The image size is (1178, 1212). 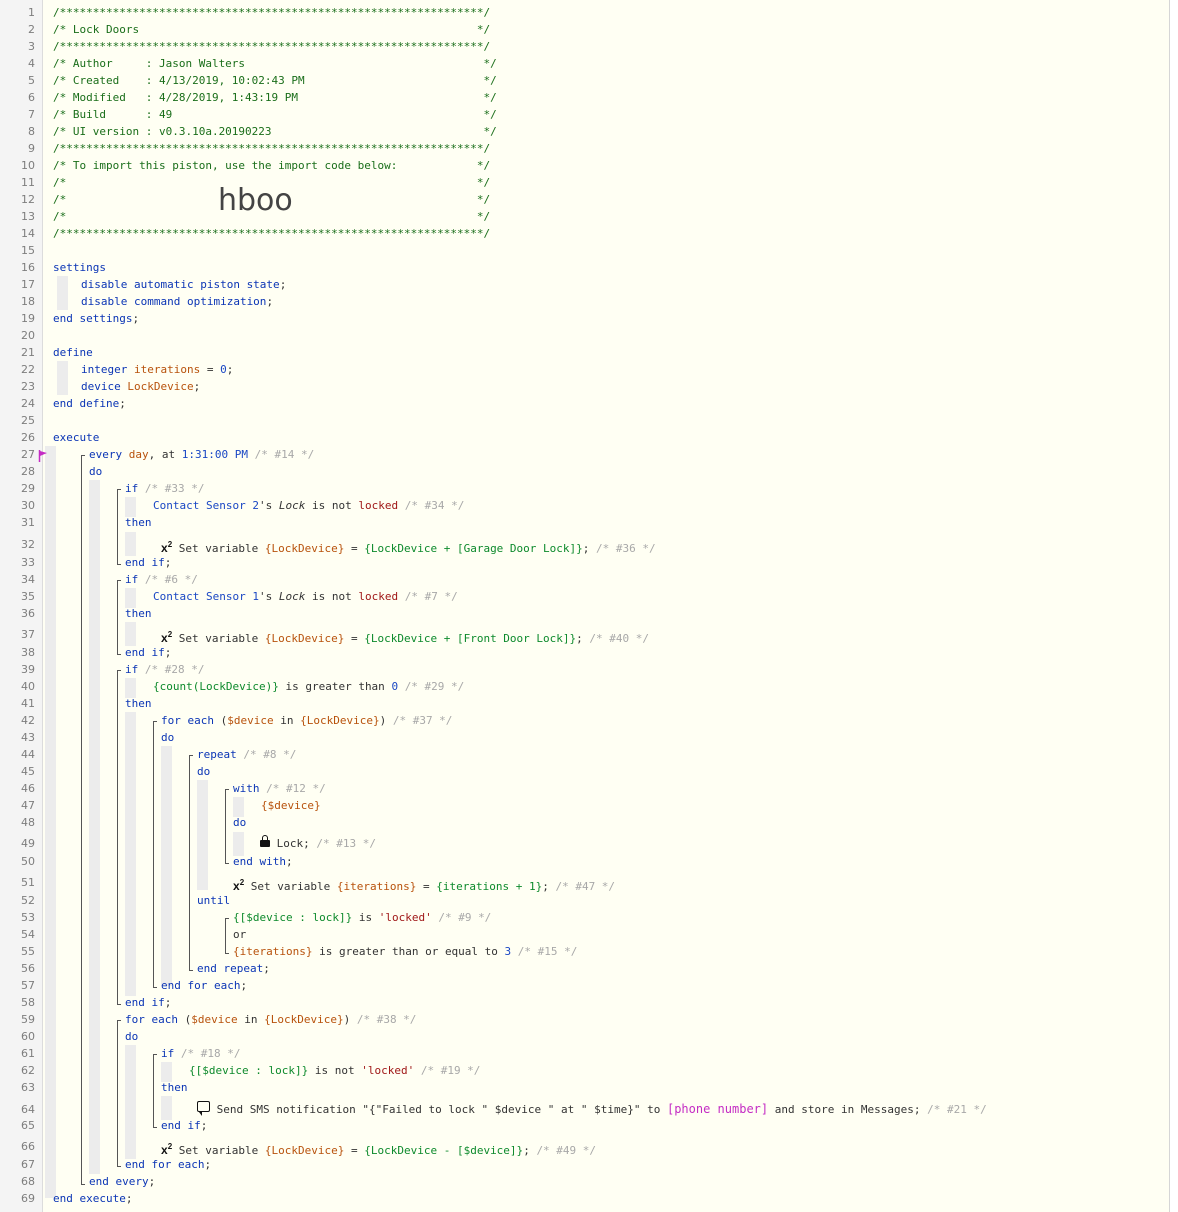 What do you see at coordinates (28, 703) in the screenshot?
I see `line-number: 41` at bounding box center [28, 703].